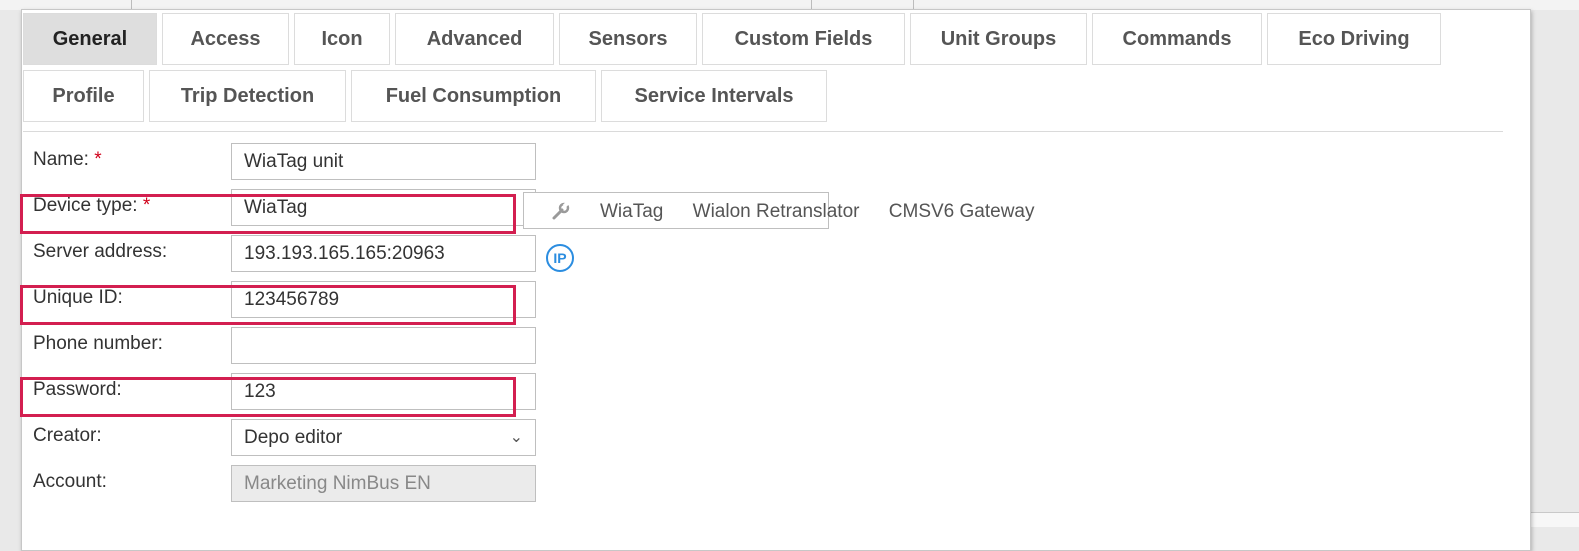 This screenshot has height=551, width=1579. Describe the element at coordinates (83, 96) in the screenshot. I see `tab-profile: Profile` at that location.